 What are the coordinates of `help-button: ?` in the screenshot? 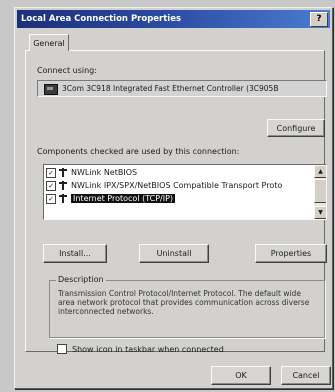 It's located at (319, 19).